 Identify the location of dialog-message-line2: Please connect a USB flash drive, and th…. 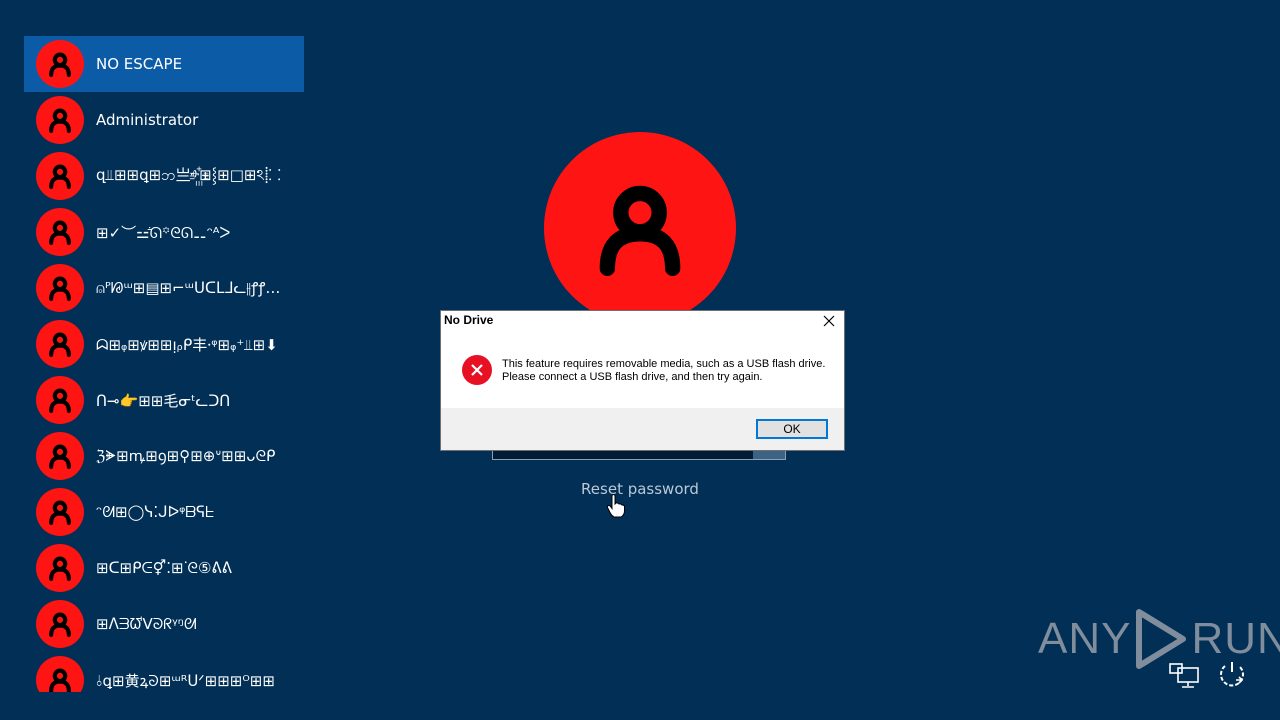
(632, 377).